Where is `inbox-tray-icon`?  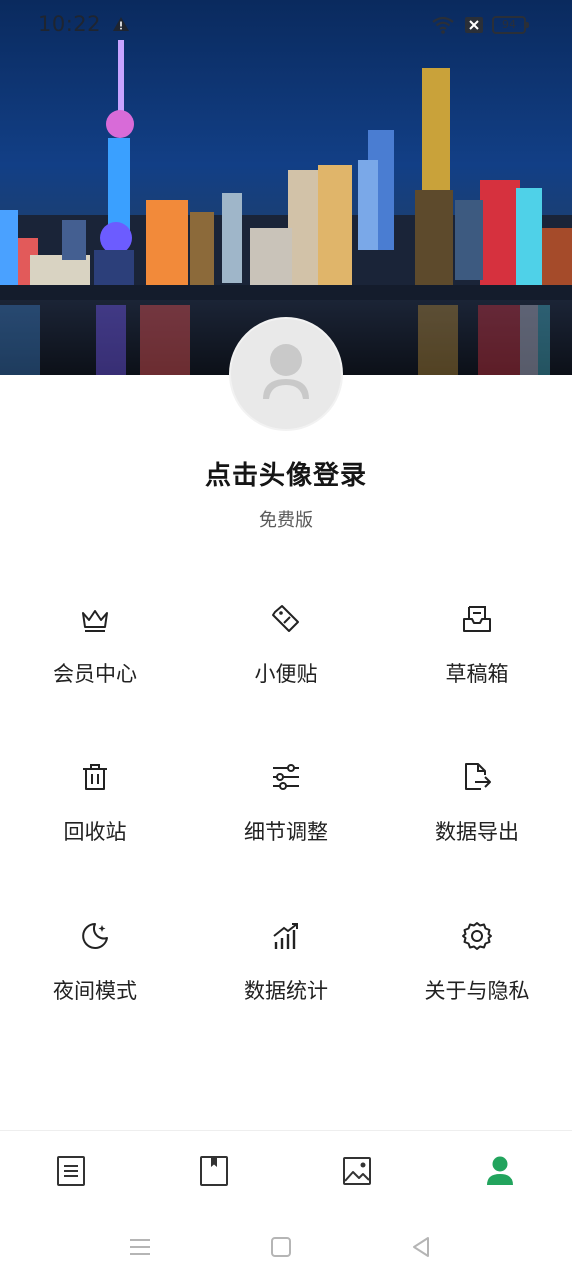 inbox-tray-icon is located at coordinates (477, 619).